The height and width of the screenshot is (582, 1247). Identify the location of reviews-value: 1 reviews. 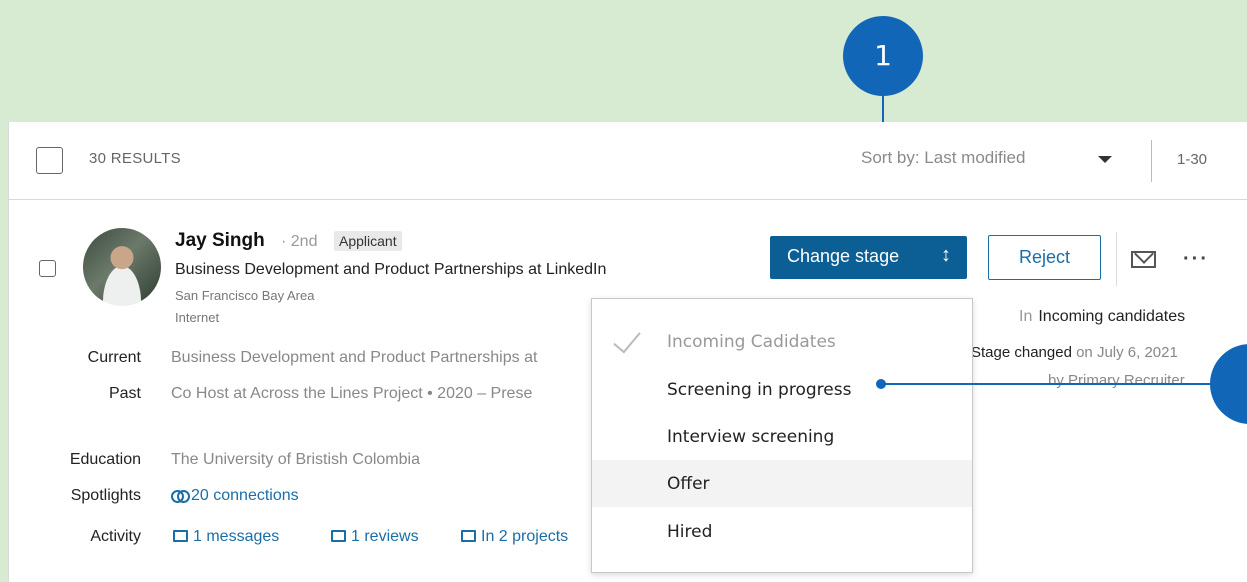
(385, 536).